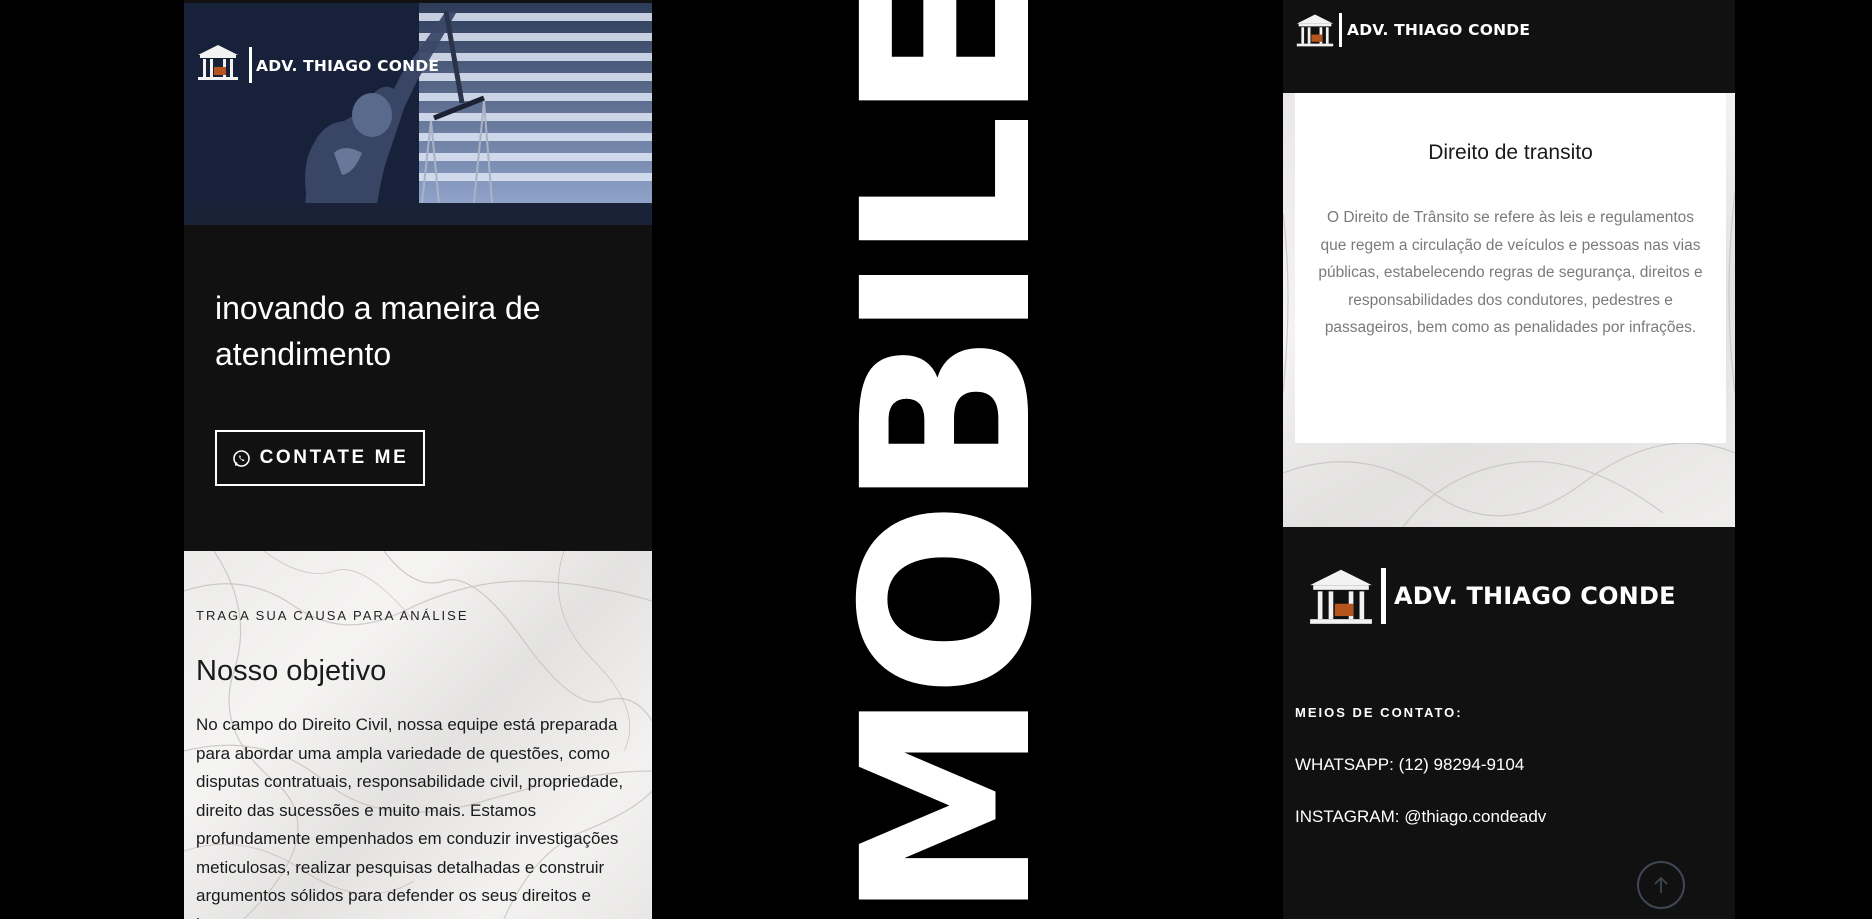 The height and width of the screenshot is (919, 1872). What do you see at coordinates (378, 331) in the screenshot?
I see `hero-headline: inovando a maneira de atendimento` at bounding box center [378, 331].